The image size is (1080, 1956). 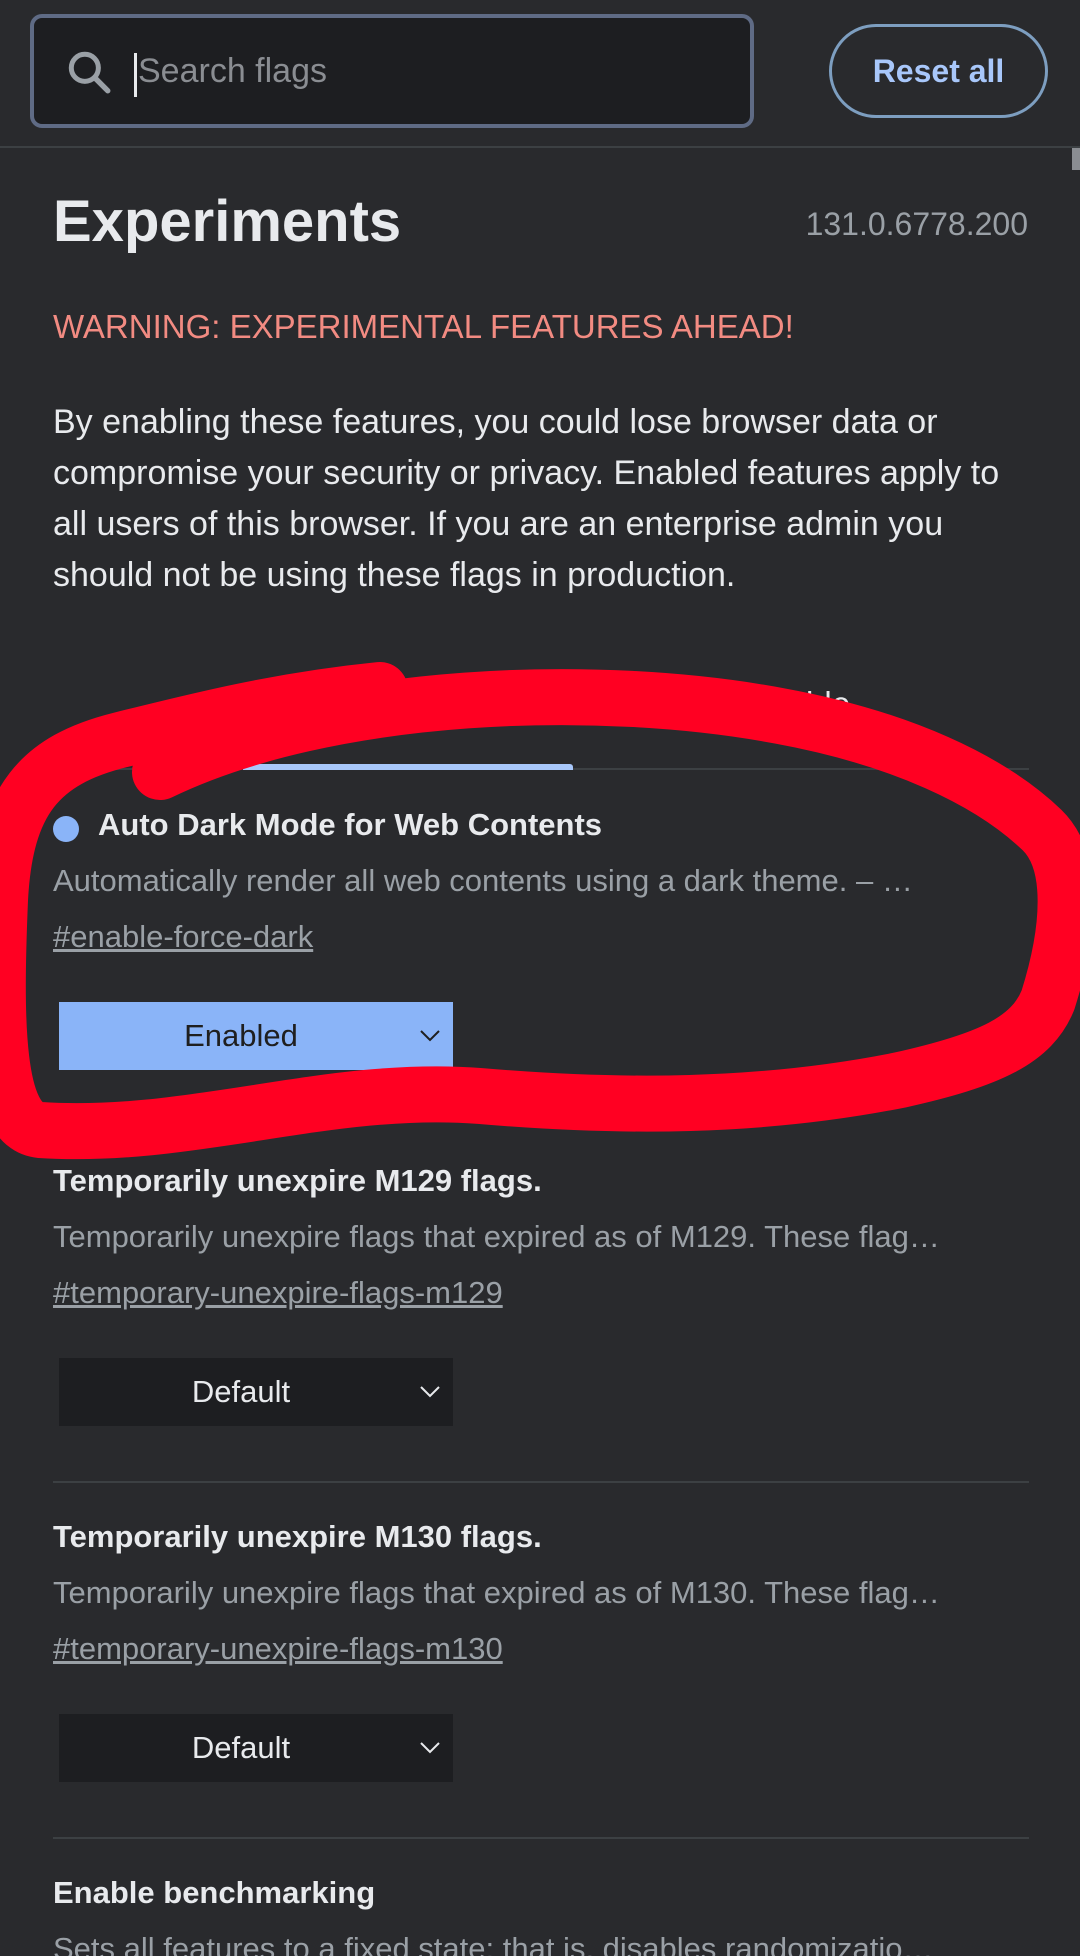 I want to click on top-bar: Reset all, so click(x=540, y=74).